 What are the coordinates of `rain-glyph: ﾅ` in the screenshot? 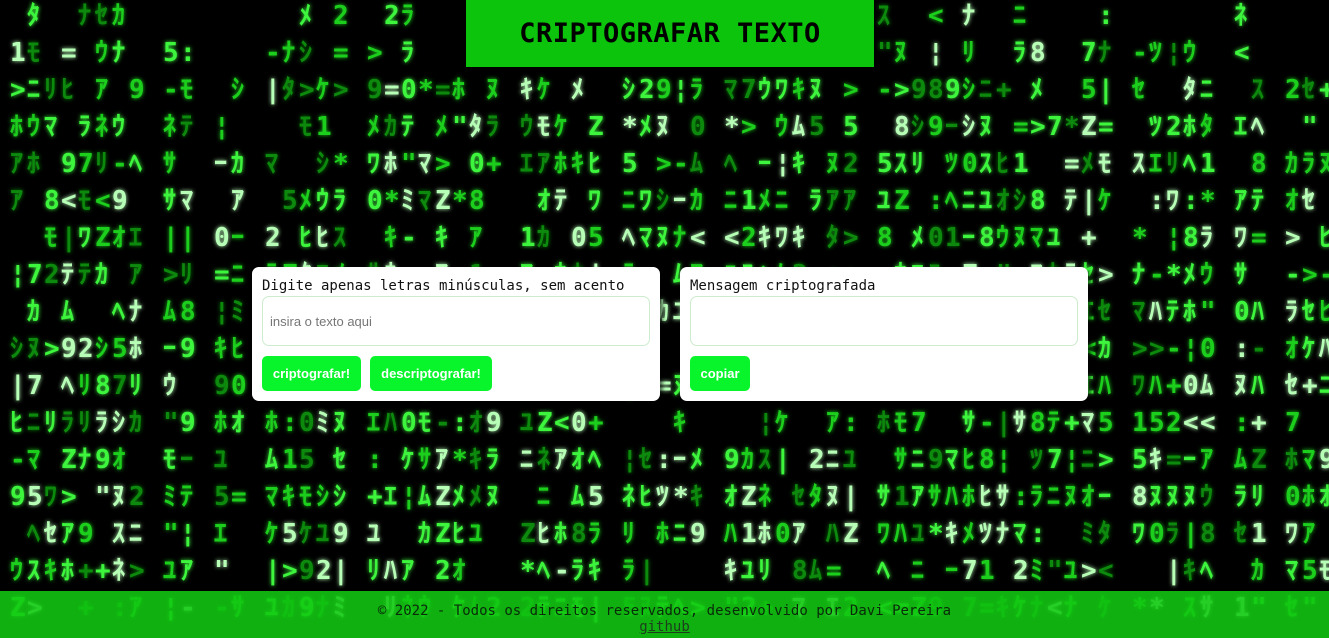 It's located at (1138, 275).